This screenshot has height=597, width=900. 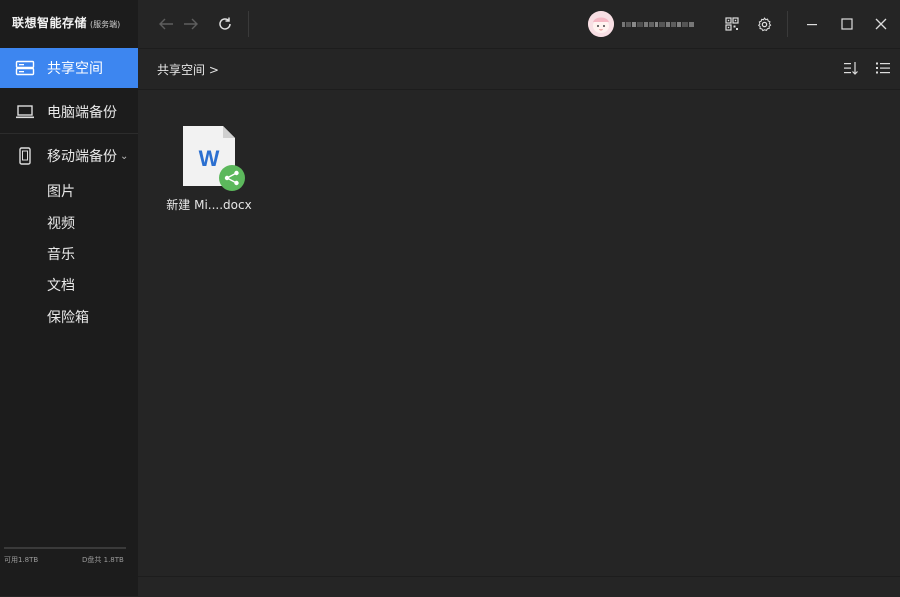 I want to click on minimize-button, so click(x=812, y=24).